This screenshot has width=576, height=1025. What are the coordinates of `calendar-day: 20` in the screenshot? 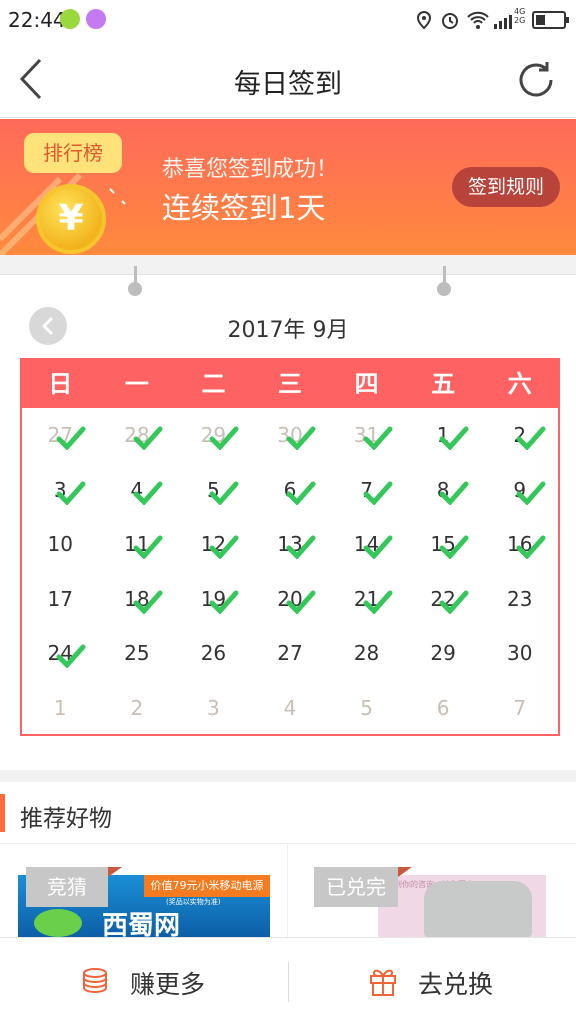 It's located at (290, 599).